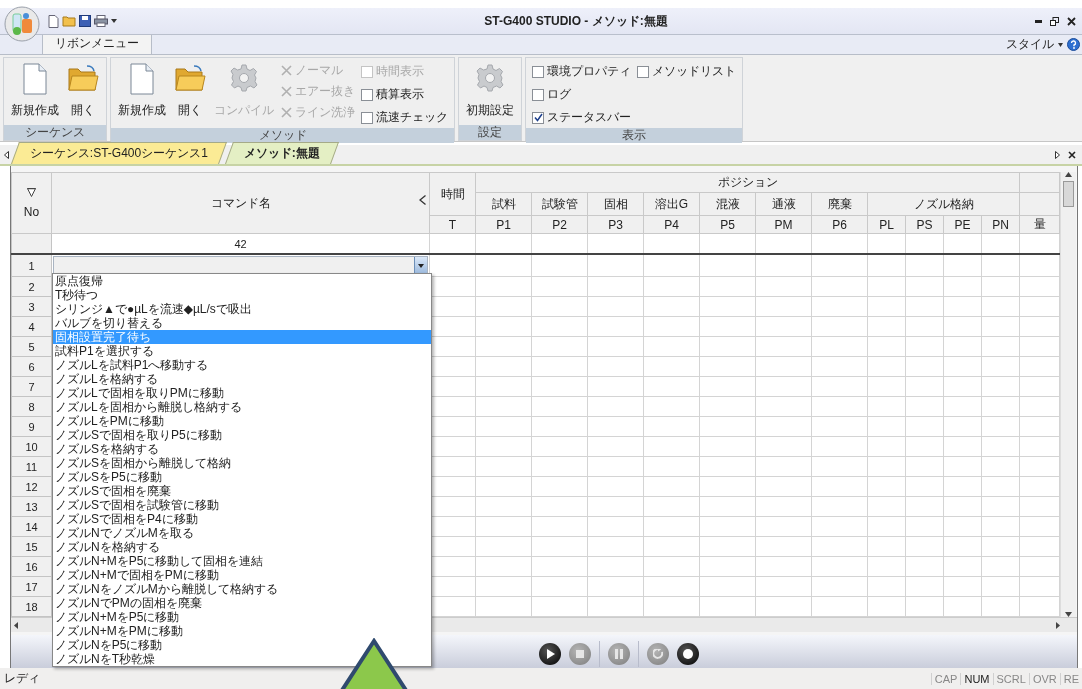  Describe the element at coordinates (581, 94) in the screenshot. I see `checkbox: ログ` at that location.